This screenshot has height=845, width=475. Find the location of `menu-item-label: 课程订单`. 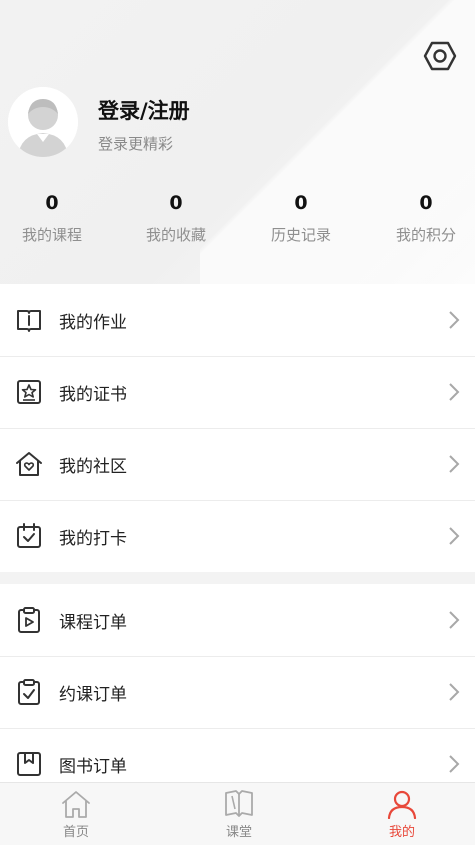

menu-item-label: 课程订单 is located at coordinates (93, 622).